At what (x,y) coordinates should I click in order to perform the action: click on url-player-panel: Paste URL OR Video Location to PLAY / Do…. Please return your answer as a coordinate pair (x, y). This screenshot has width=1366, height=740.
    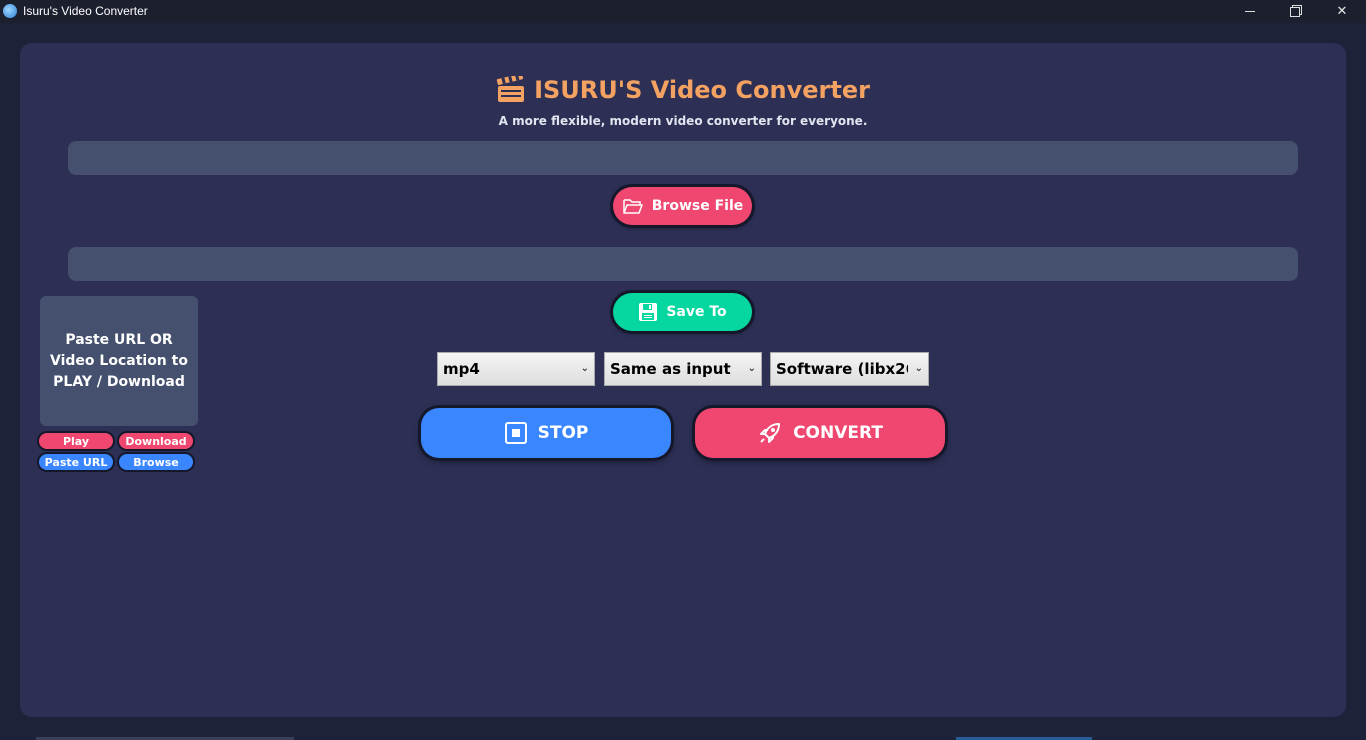
    Looking at the image, I should click on (119, 361).